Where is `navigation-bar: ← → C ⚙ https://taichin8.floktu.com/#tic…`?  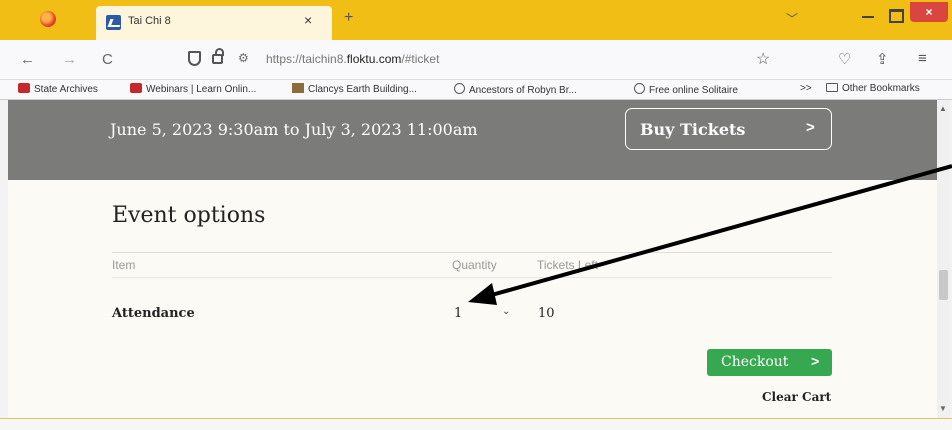
navigation-bar: ← → C ⚙ https://taichin8.floktu.com/#tic… is located at coordinates (476, 60).